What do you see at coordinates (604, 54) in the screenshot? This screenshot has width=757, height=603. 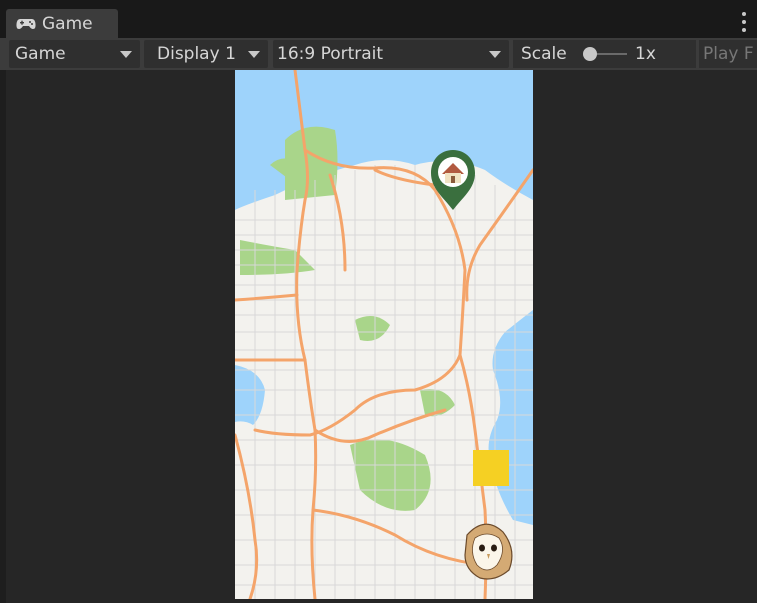 I see `scale-control: Scale 1x` at bounding box center [604, 54].